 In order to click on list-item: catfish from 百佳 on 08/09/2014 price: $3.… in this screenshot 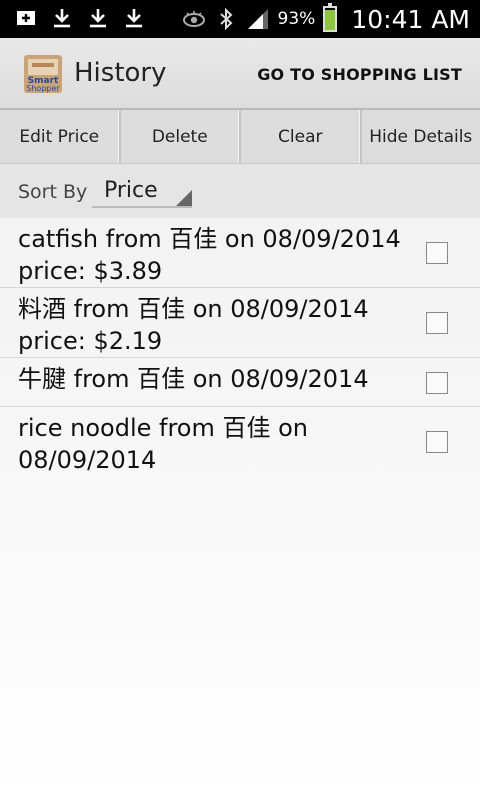, I will do `click(240, 253)`.